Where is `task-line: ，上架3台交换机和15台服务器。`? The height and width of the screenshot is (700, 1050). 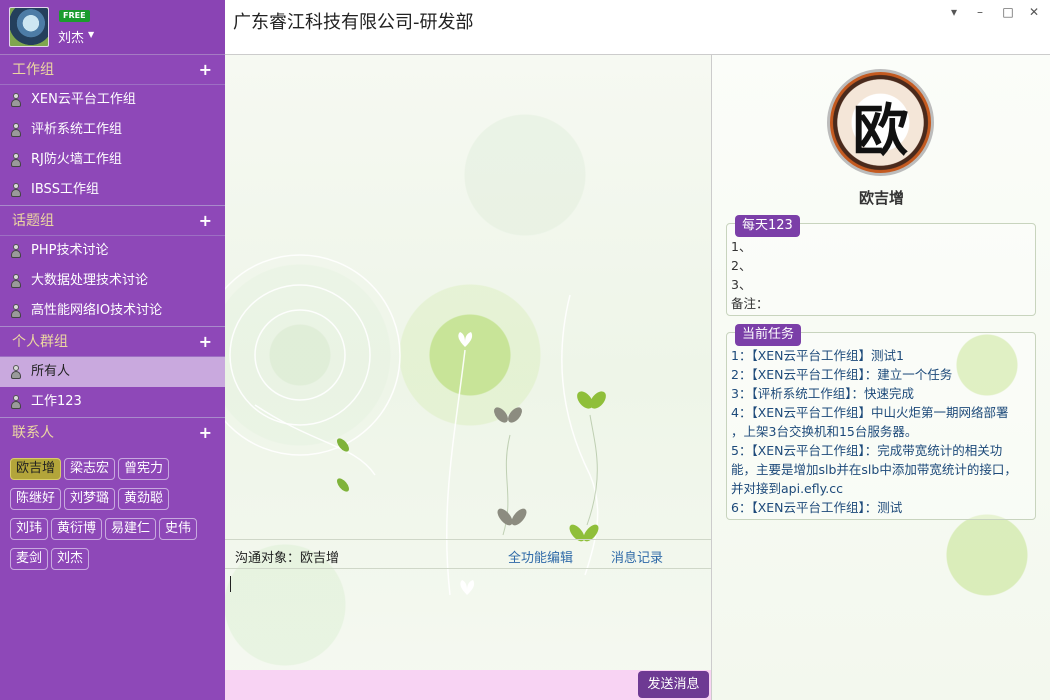 task-line: ，上架3台交换机和15台服务器。 is located at coordinates (879, 431).